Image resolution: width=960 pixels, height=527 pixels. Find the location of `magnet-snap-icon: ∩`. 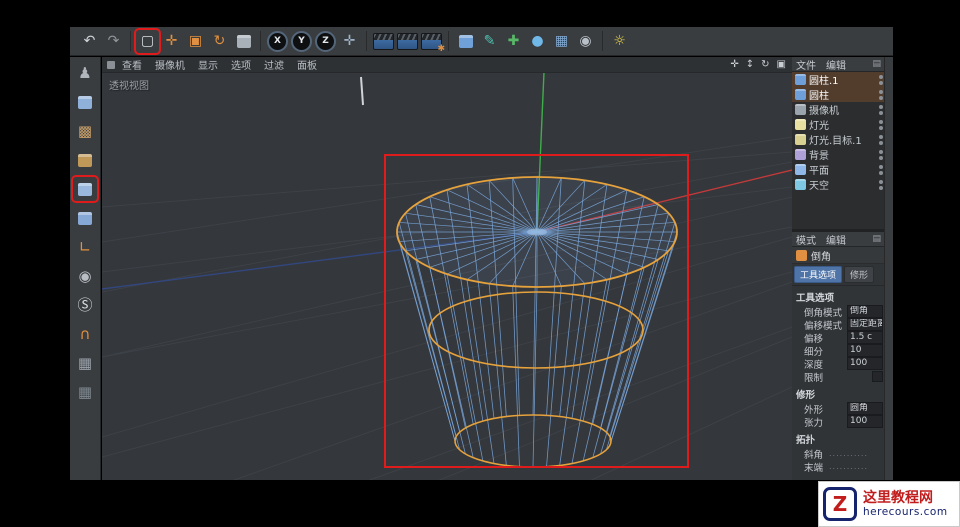

magnet-snap-icon: ∩ is located at coordinates (85, 333).